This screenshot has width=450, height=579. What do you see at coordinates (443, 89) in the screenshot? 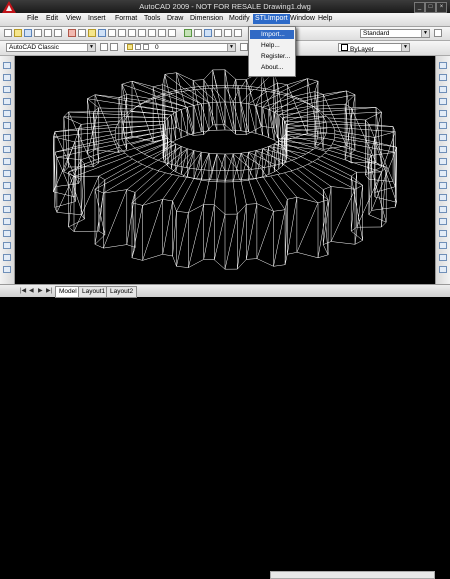
I see `mirror-icon` at bounding box center [443, 89].